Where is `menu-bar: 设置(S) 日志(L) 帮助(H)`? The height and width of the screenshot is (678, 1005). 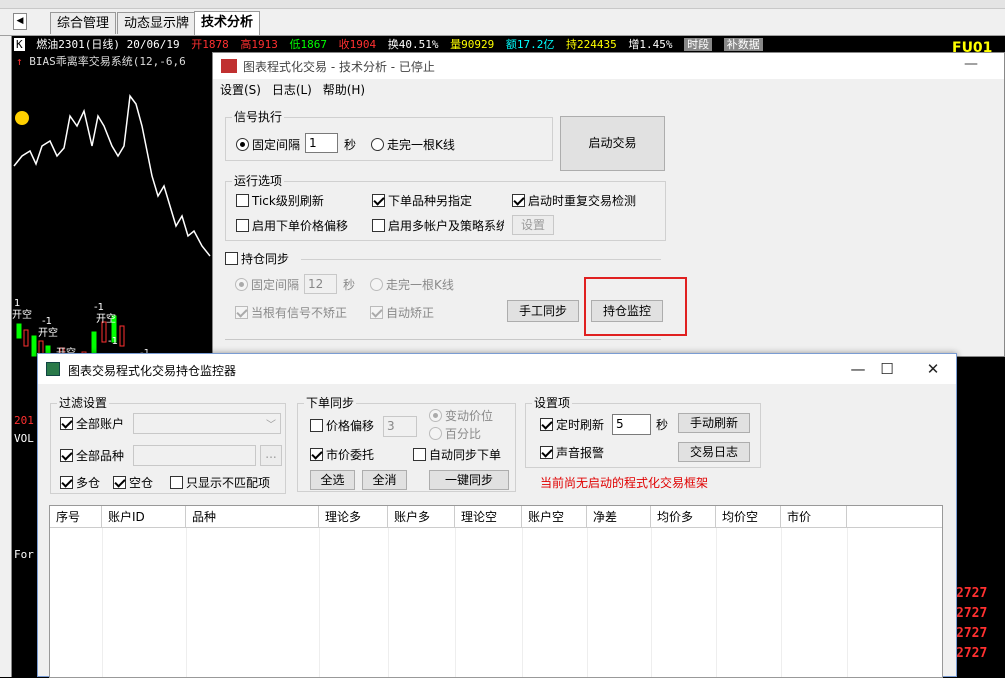 menu-bar: 设置(S) 日志(L) 帮助(H) is located at coordinates (608, 90).